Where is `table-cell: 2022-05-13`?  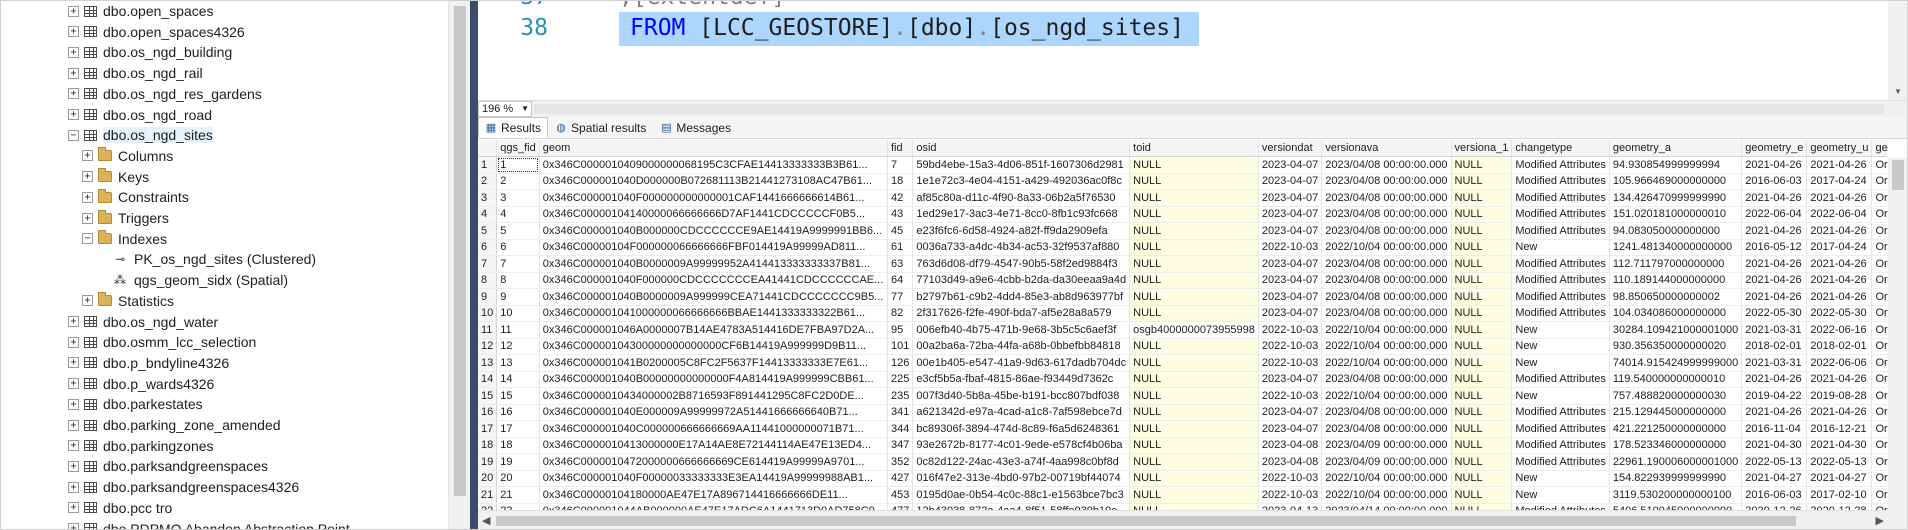
table-cell: 2022-05-13 is located at coordinates (1774, 462).